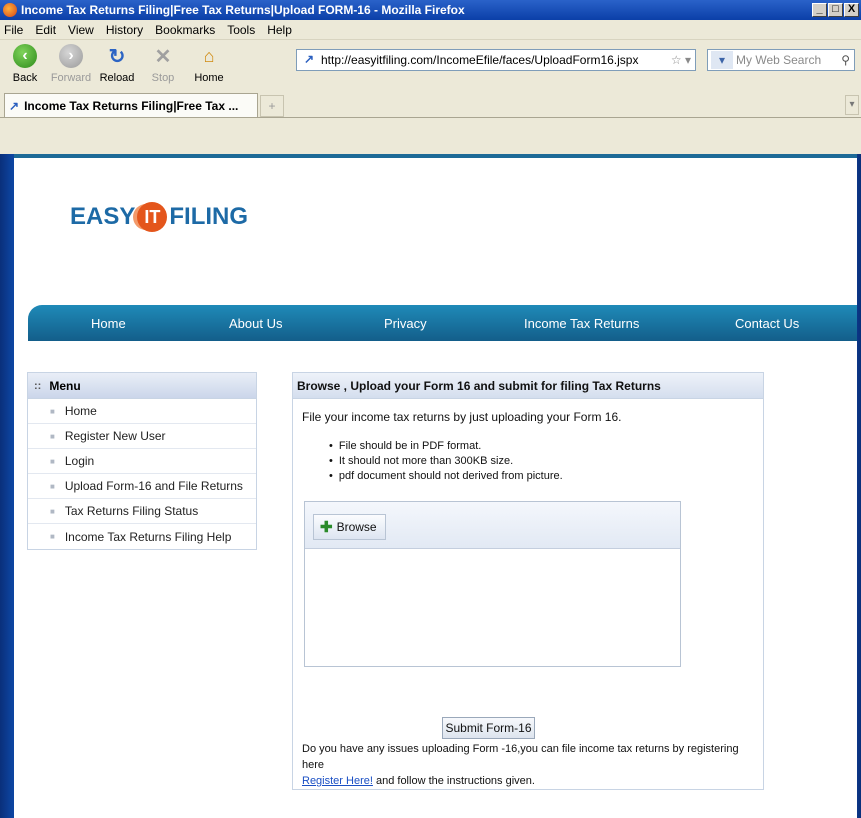 This screenshot has width=861, height=818. I want to click on nav-home: Home, so click(108, 323).